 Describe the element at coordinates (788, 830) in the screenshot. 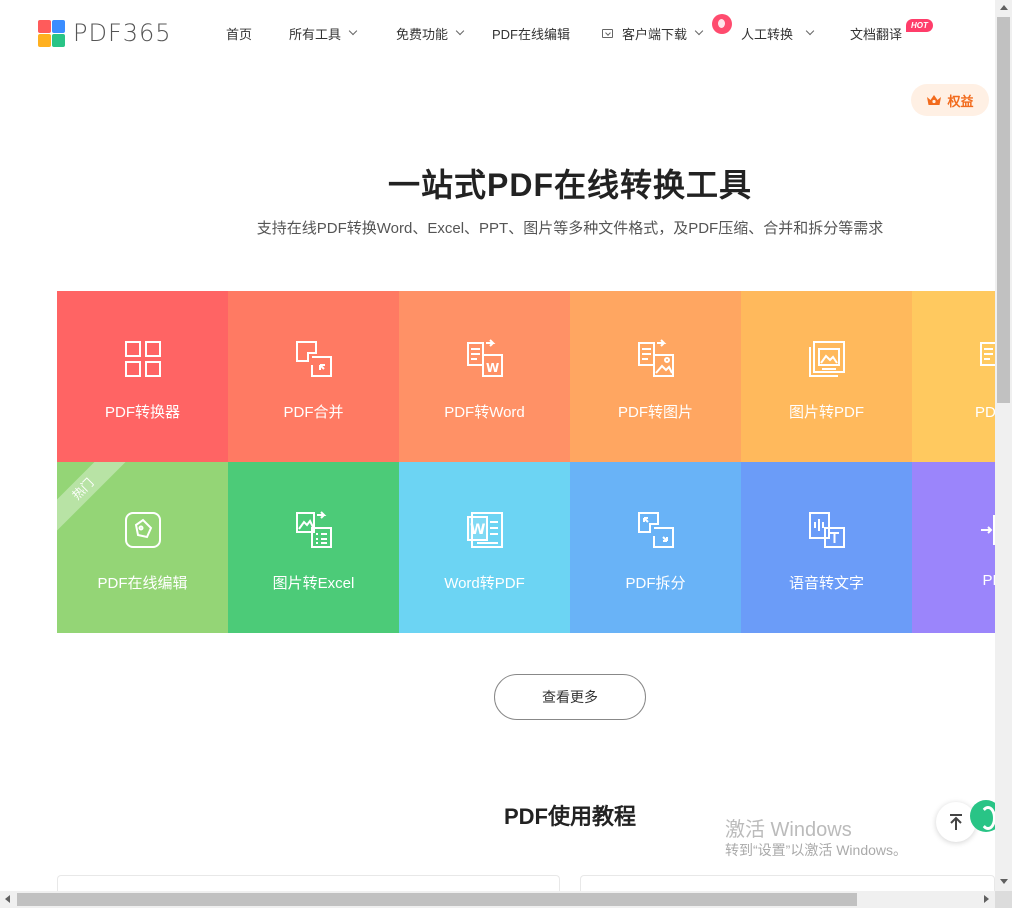

I see `activate-windows-watermark: 激活 Windows` at that location.